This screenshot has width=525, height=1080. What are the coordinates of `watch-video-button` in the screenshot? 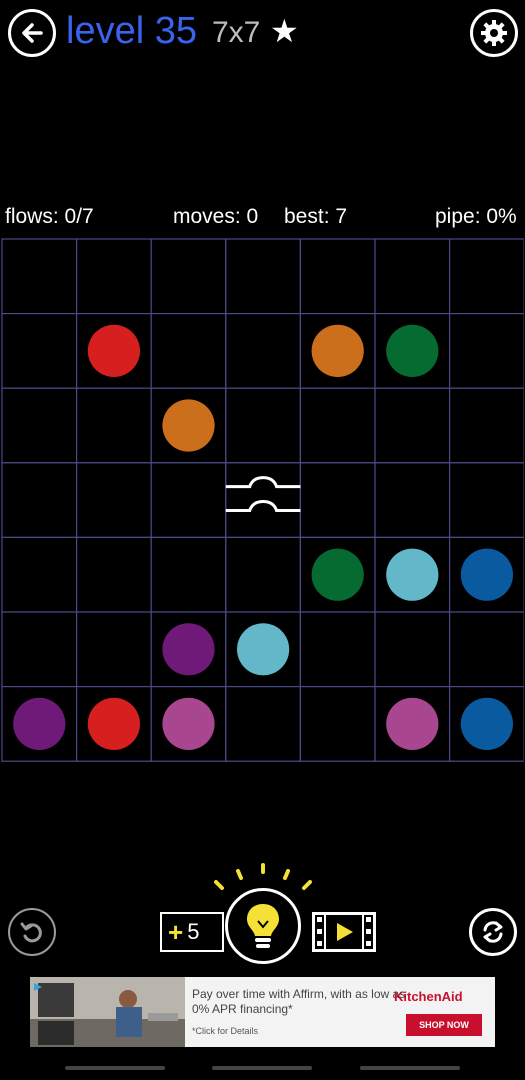 It's located at (344, 932).